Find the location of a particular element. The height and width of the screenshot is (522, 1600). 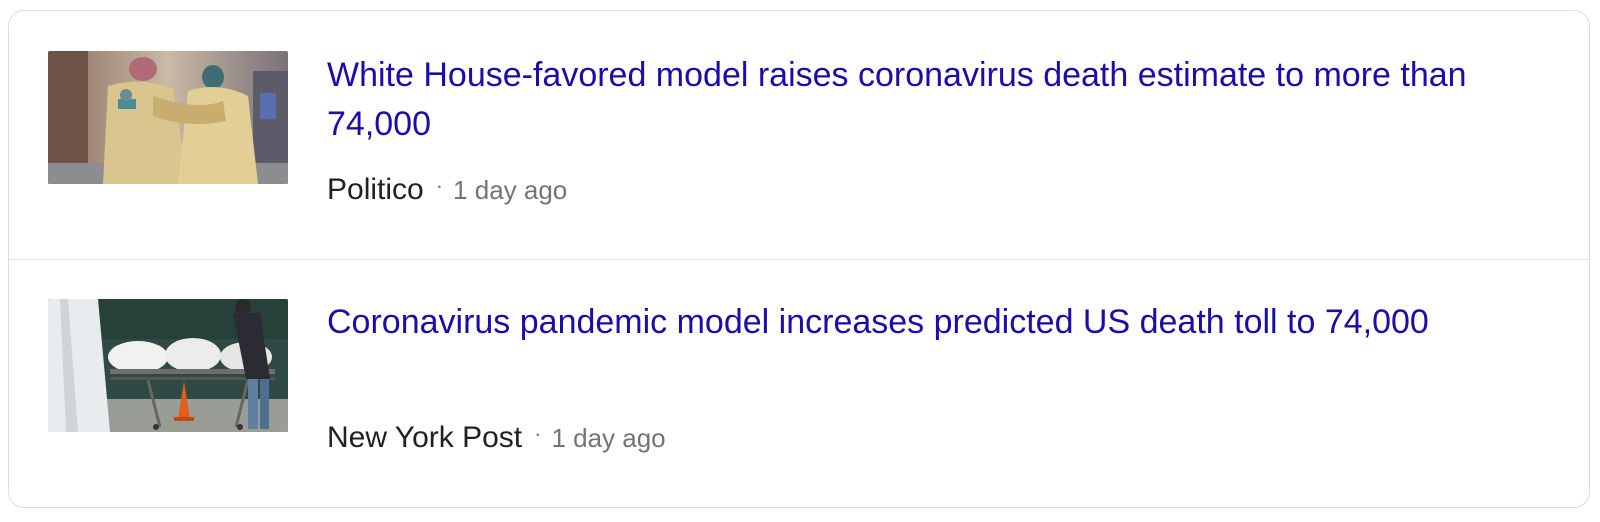

medical-workers-image is located at coordinates (168, 117).